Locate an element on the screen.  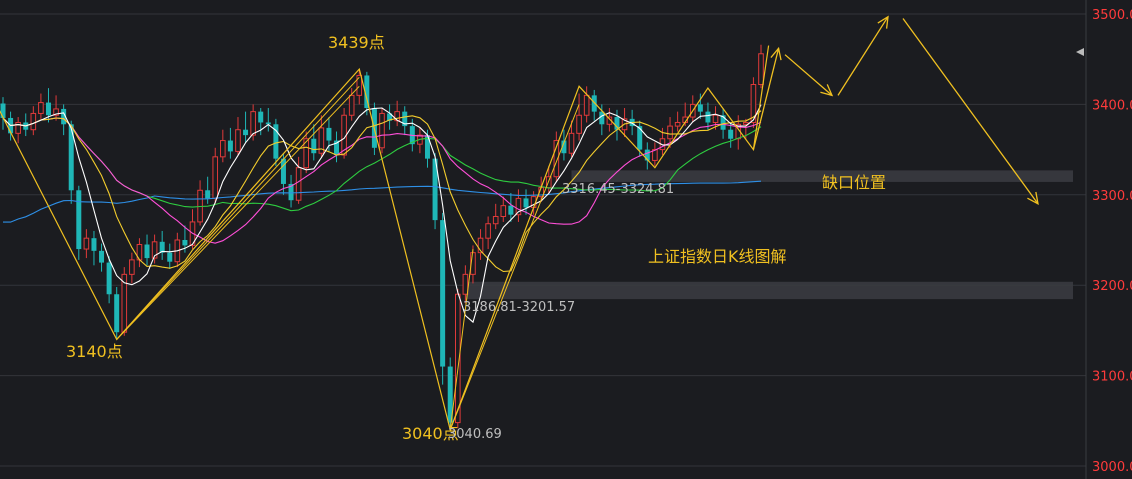
label-gap-position: 缺口位置 is located at coordinates (854, 182).